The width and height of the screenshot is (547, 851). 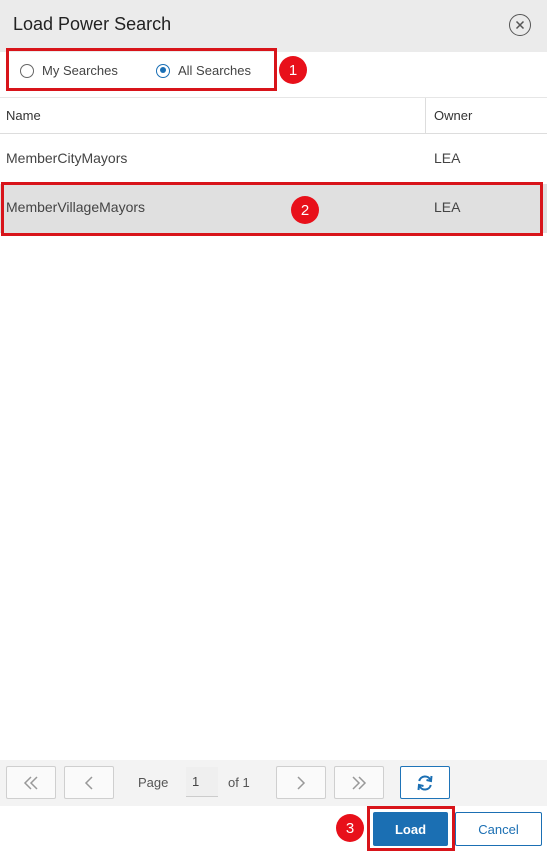 What do you see at coordinates (350, 828) in the screenshot?
I see `step-marker-3: 3` at bounding box center [350, 828].